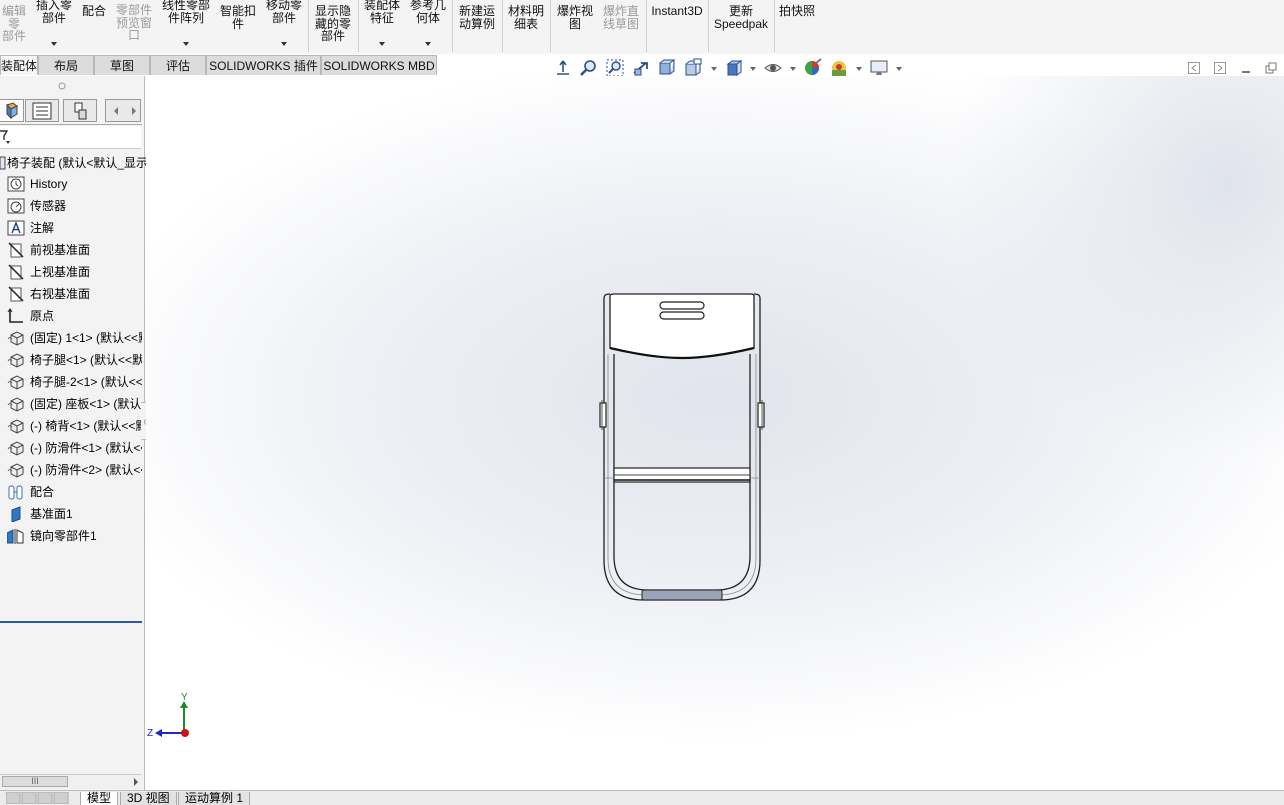 This screenshot has width=1284, height=805. I want to click on tree-item-origin: 原点, so click(71, 316).